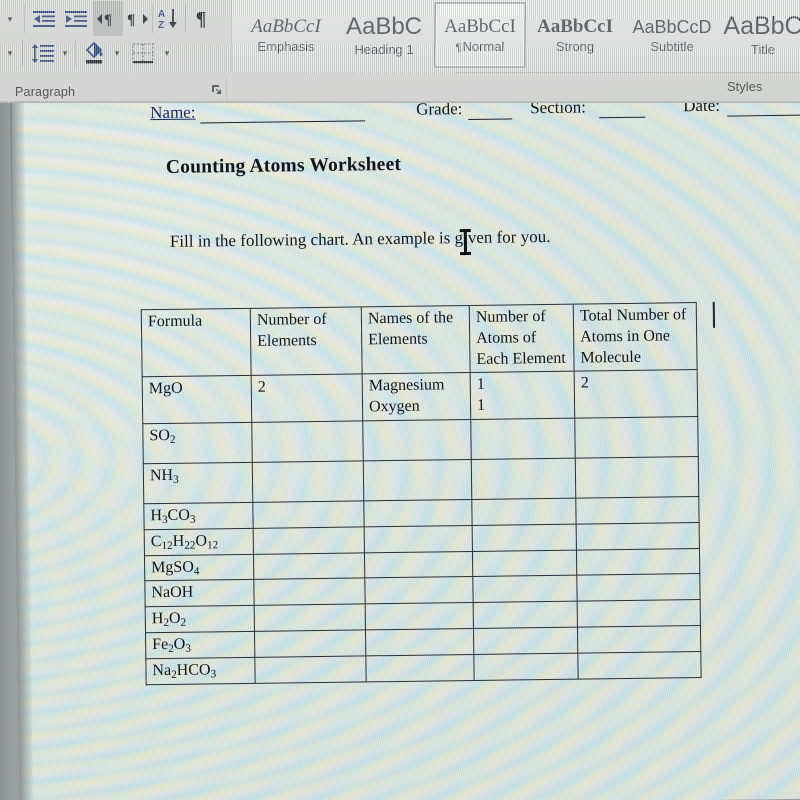 The width and height of the screenshot is (800, 800). What do you see at coordinates (200, 671) in the screenshot?
I see `cell-formula: Na2HCO3` at bounding box center [200, 671].